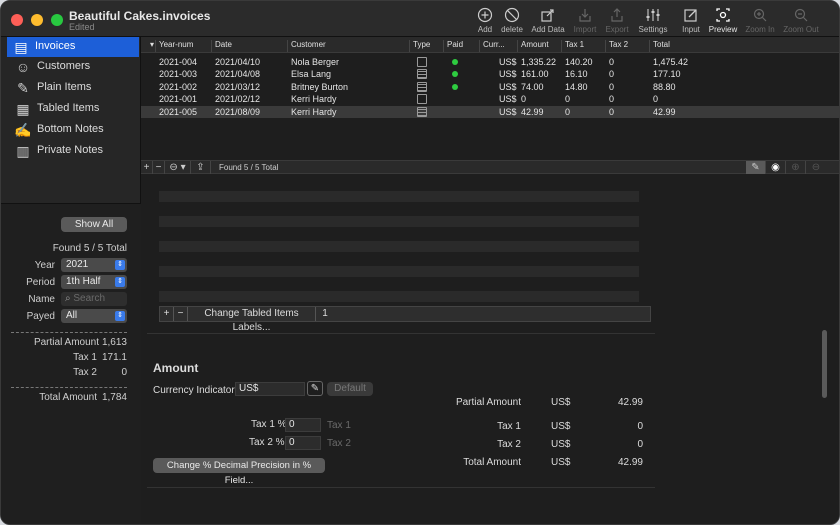  I want to click on column-header-tax2: Tax 2, so click(627, 46).